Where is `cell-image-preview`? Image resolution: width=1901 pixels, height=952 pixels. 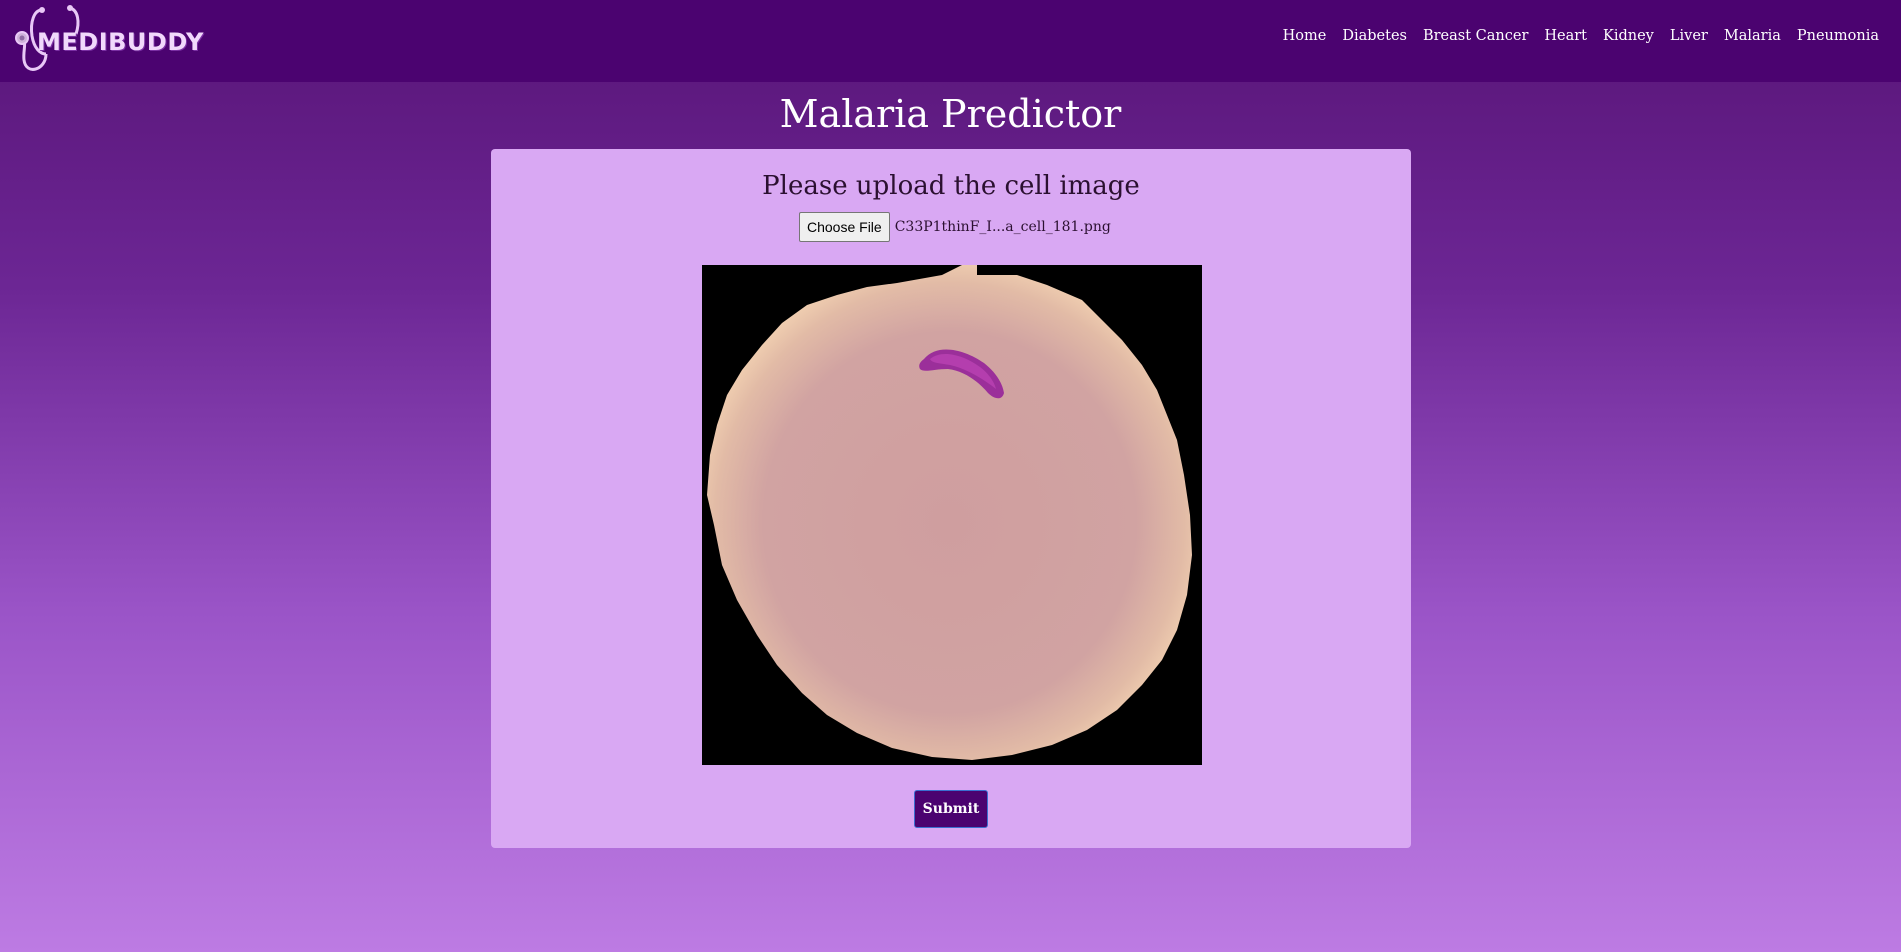 cell-image-preview is located at coordinates (952, 515).